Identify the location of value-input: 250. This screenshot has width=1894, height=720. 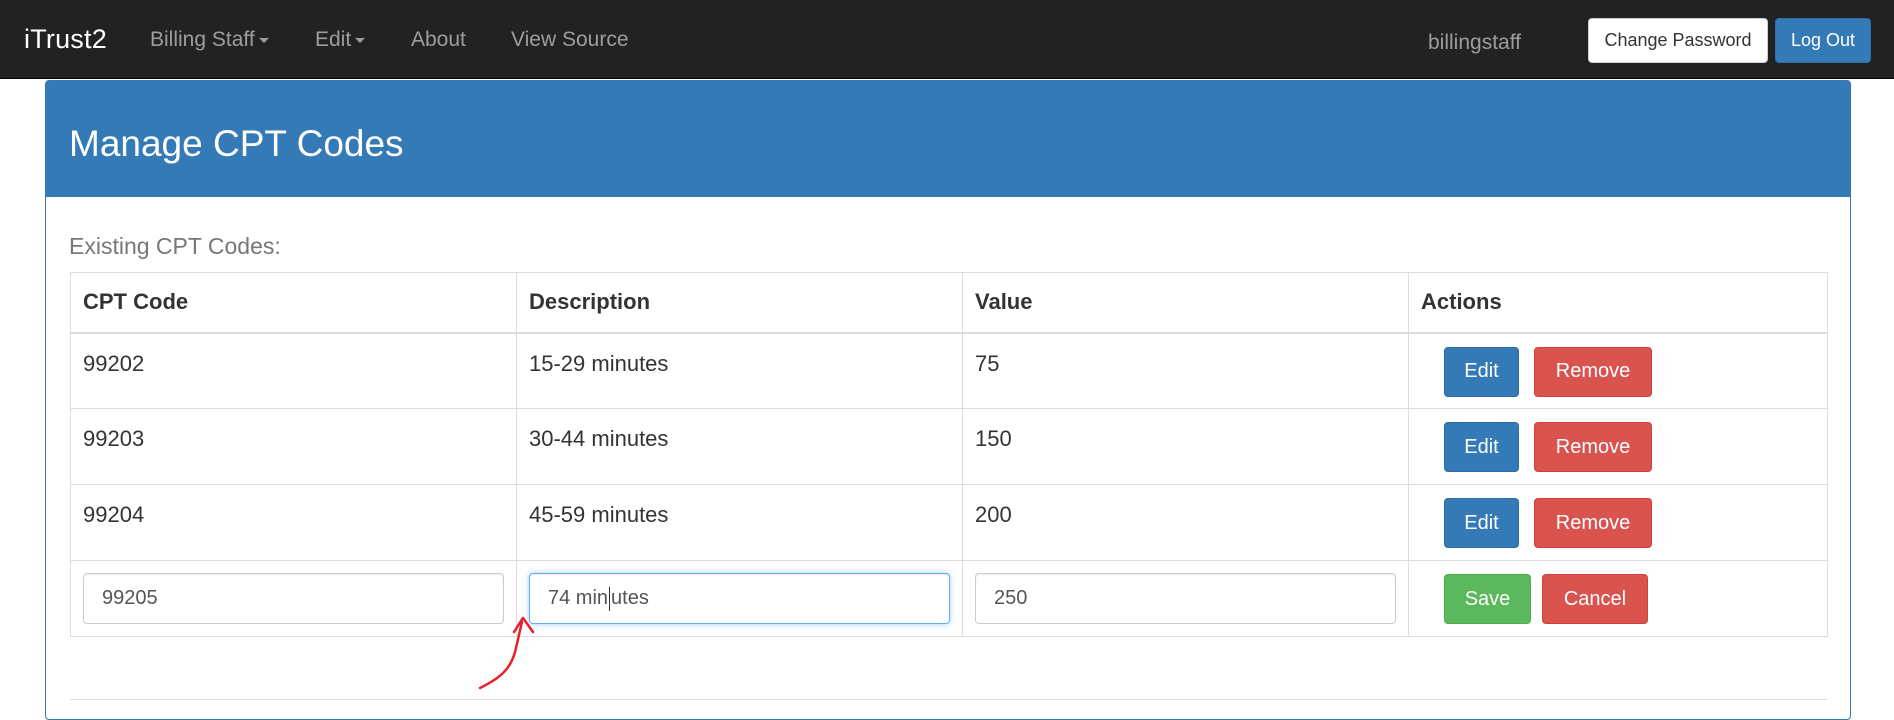
(1185, 598).